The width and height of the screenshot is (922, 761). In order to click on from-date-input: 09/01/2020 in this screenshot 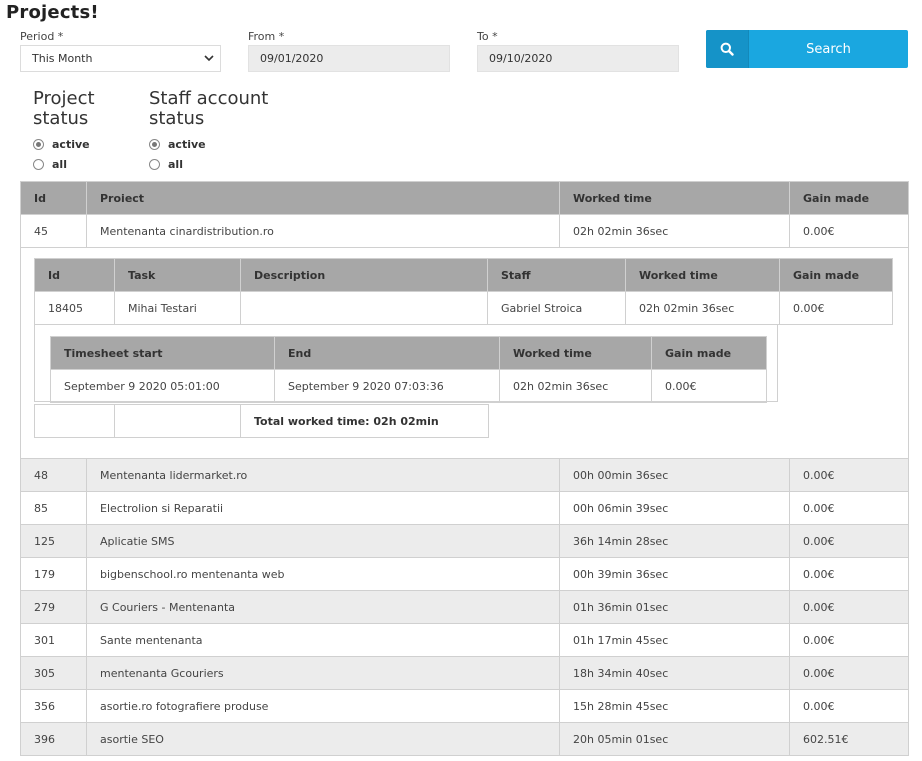, I will do `click(349, 58)`.